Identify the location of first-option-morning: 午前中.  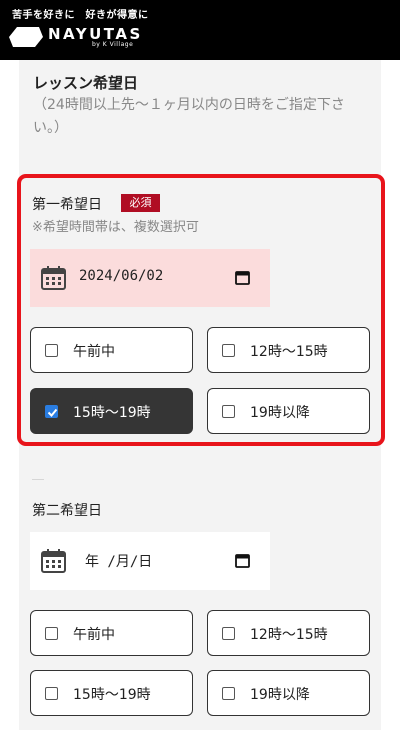
(111, 350).